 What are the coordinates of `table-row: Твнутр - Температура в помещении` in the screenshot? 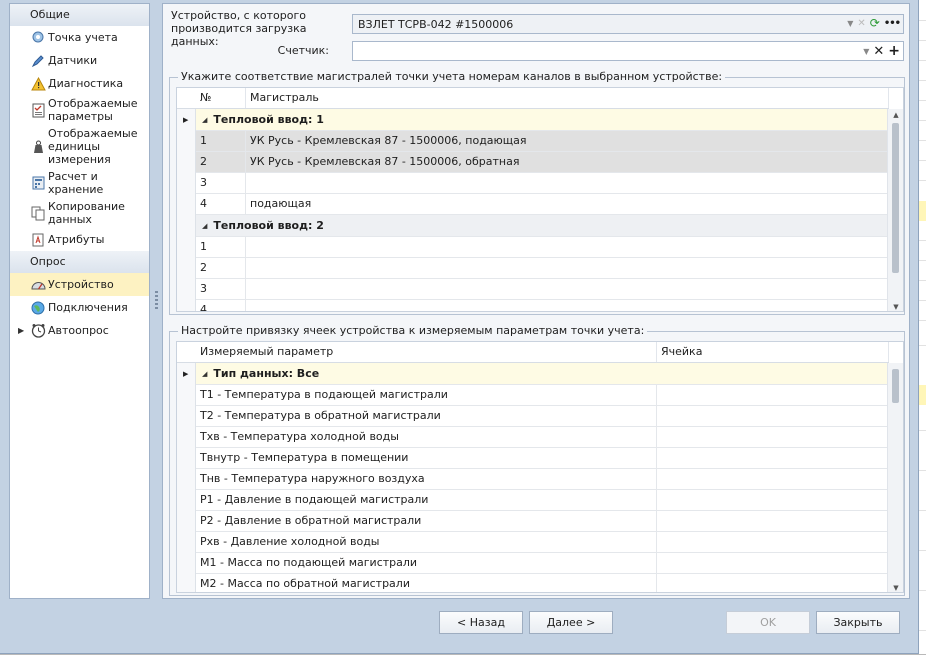 It's located at (542, 458).